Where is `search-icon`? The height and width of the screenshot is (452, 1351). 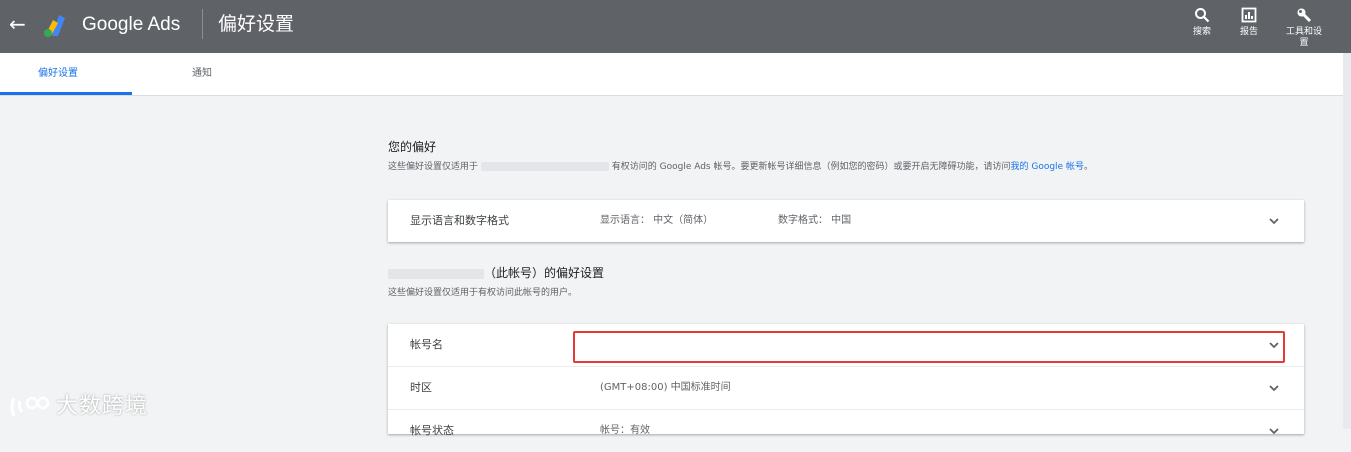 search-icon is located at coordinates (1202, 15).